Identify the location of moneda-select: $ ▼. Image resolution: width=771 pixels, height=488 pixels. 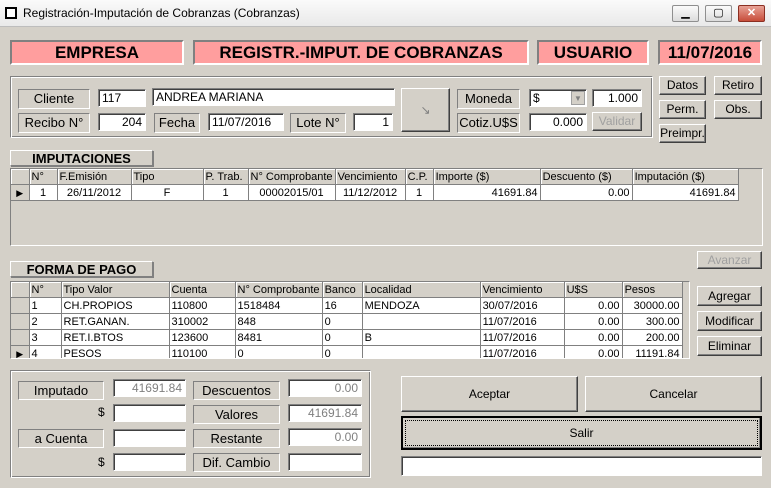
(558, 98).